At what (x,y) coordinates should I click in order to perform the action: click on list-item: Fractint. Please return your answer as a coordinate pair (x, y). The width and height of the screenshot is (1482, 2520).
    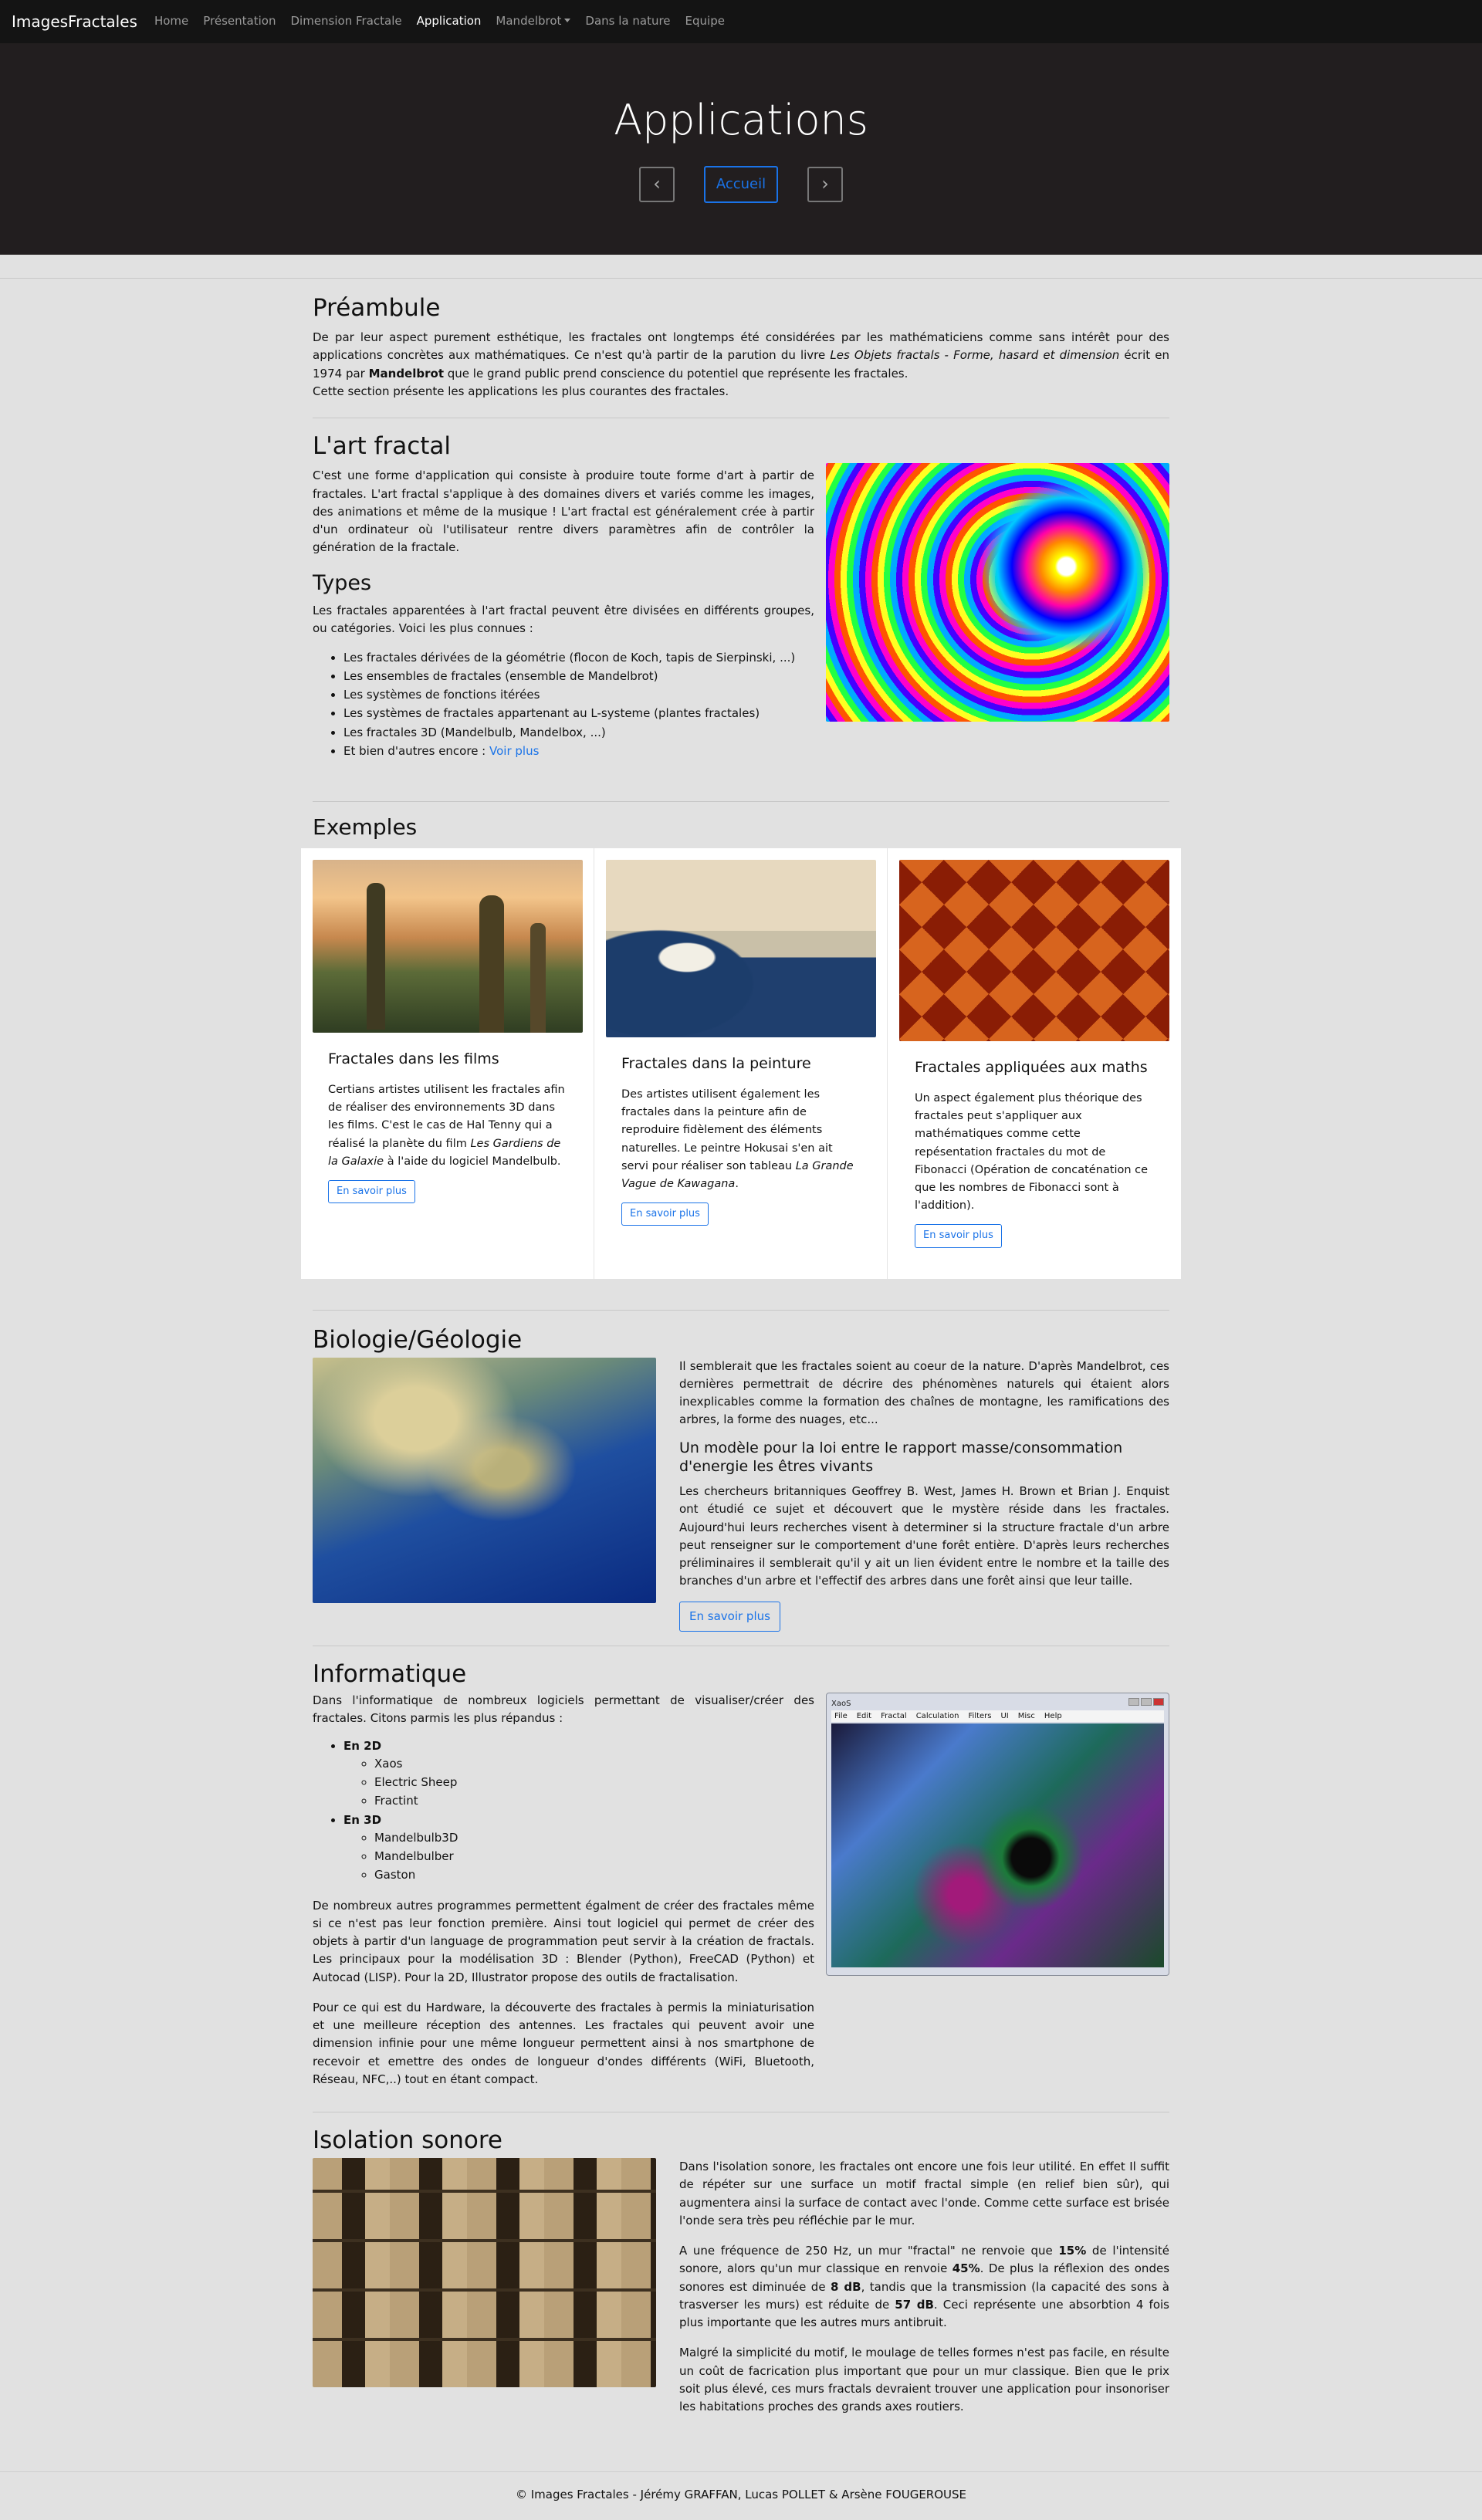
    Looking at the image, I should click on (594, 1801).